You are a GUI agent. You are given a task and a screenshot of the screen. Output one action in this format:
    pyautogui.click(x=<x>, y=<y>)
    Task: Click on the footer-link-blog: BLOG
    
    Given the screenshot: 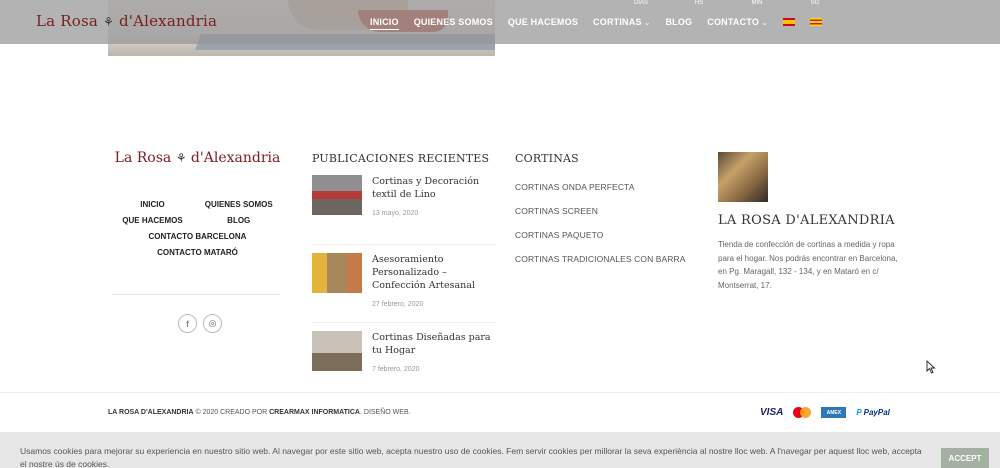 What is the action you would take?
    pyautogui.click(x=239, y=220)
    